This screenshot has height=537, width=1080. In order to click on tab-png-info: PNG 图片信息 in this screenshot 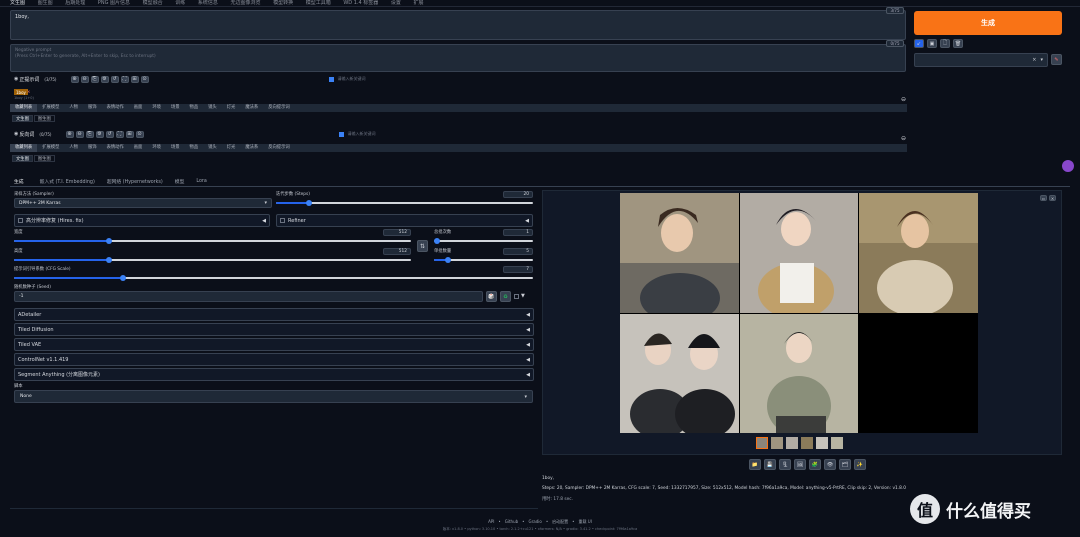, I will do `click(114, 3)`.